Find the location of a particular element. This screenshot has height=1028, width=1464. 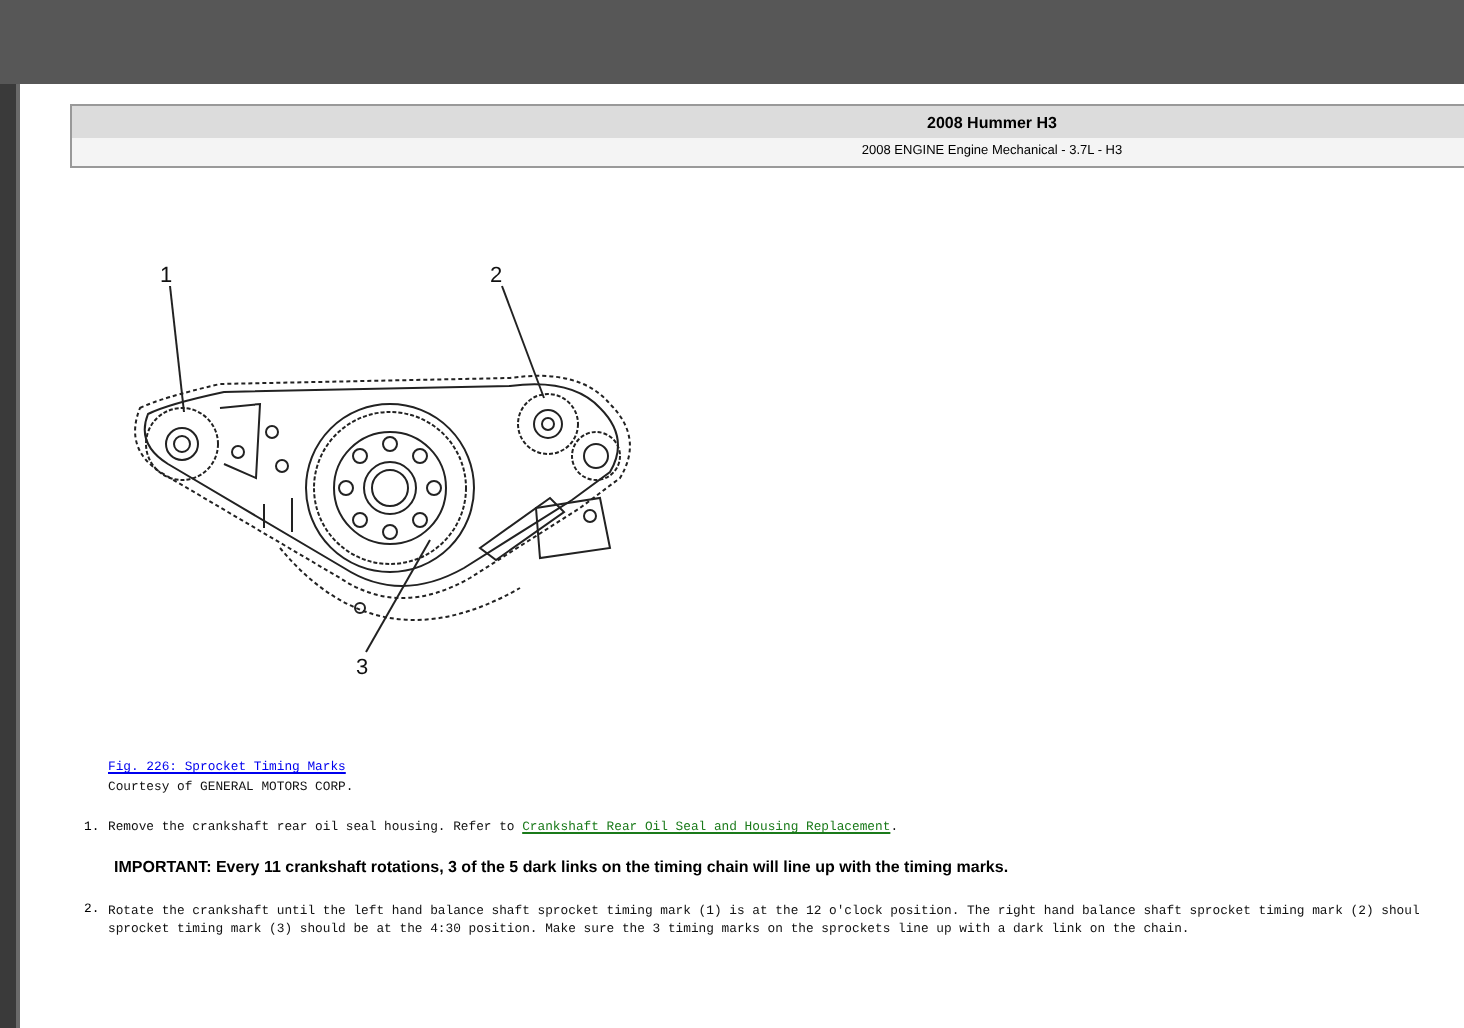

important-note: IMPORTANT: Every 11 crankshaft rotations, 3 of the 5 dark links on the timing chain will line up with the timing marks. is located at coordinates (562, 867).